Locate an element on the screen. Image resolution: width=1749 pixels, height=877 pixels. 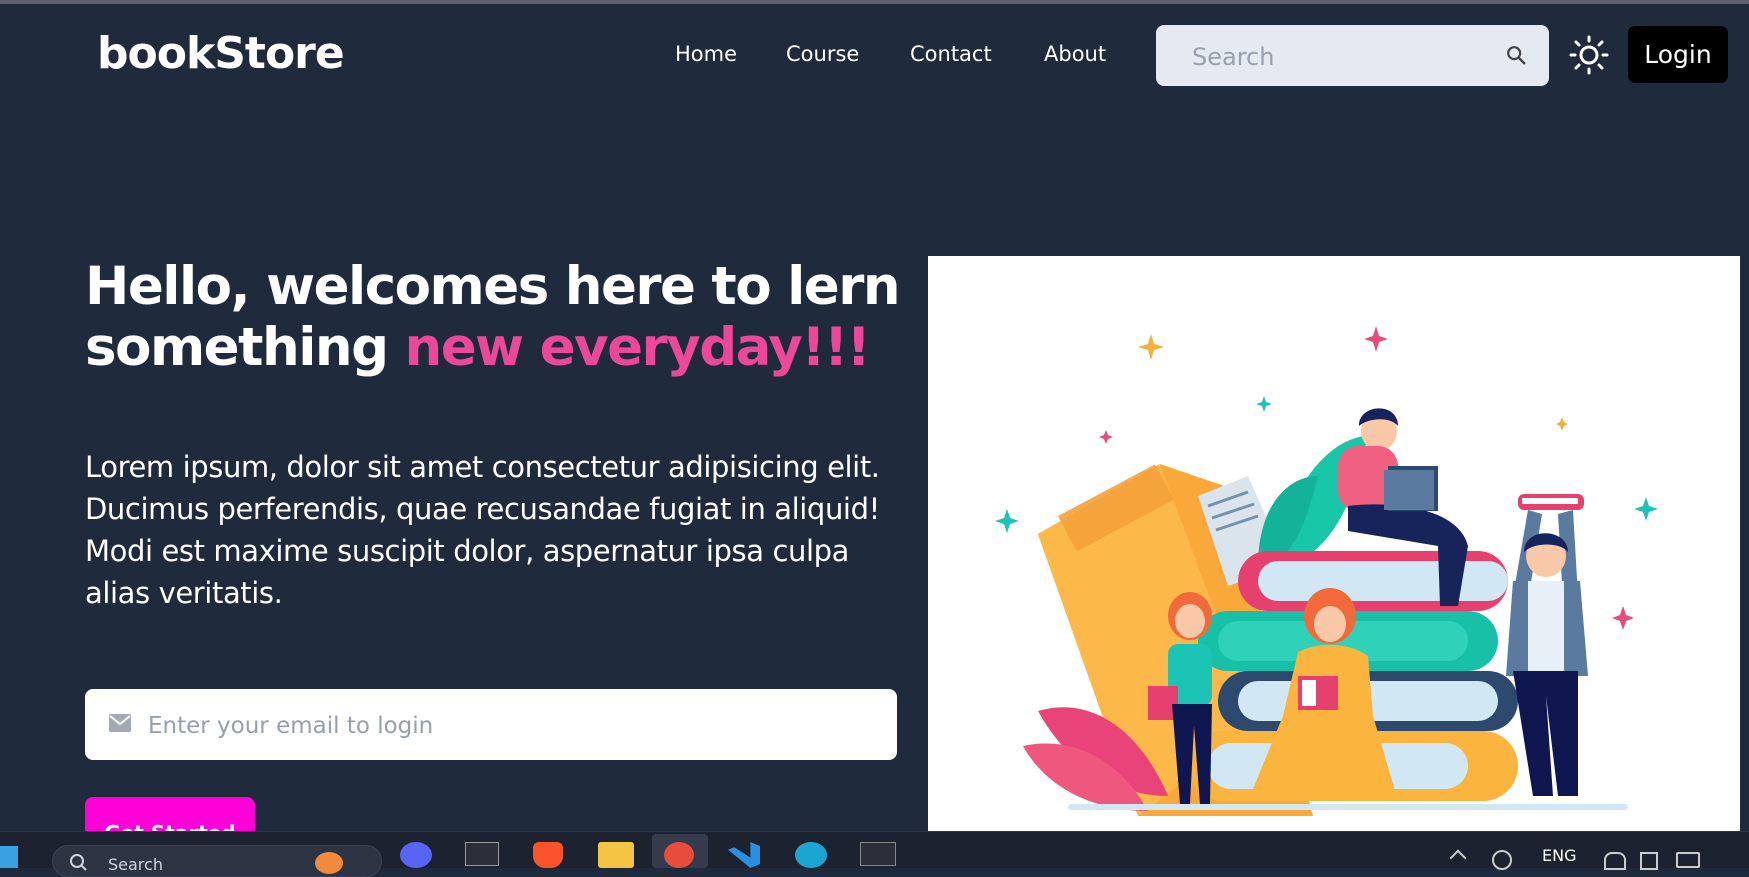
discord-icon is located at coordinates (416, 855).